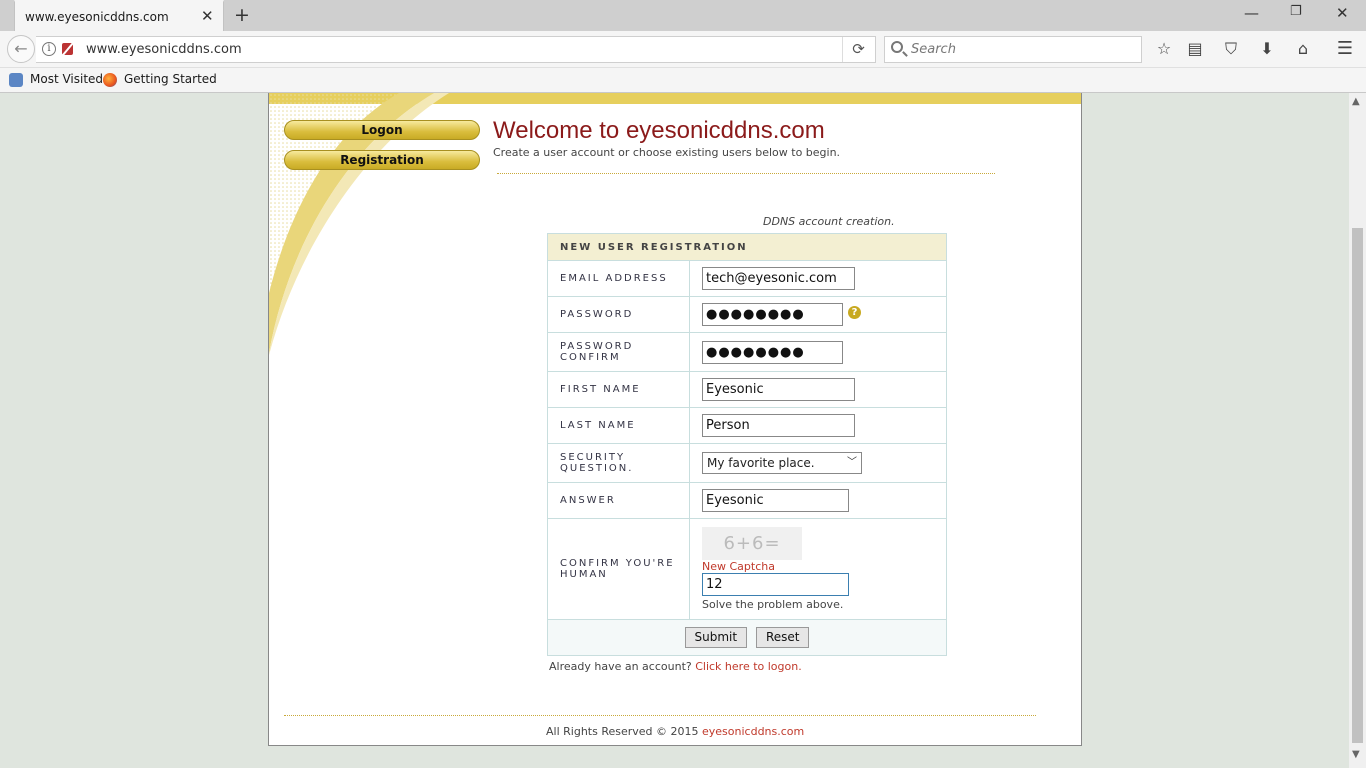  I want to click on password-field: ●●●●●●●●, so click(772, 314).